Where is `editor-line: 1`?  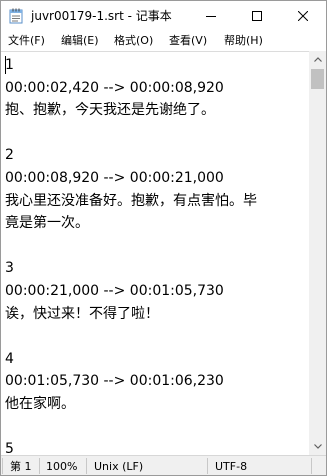 editor-line: 1 is located at coordinates (9, 65).